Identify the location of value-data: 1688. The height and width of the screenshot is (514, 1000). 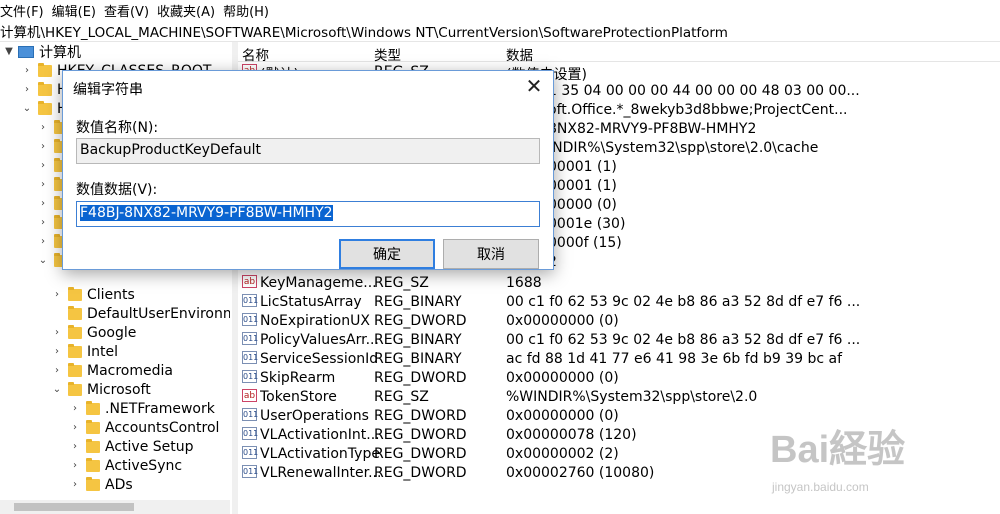
(524, 283).